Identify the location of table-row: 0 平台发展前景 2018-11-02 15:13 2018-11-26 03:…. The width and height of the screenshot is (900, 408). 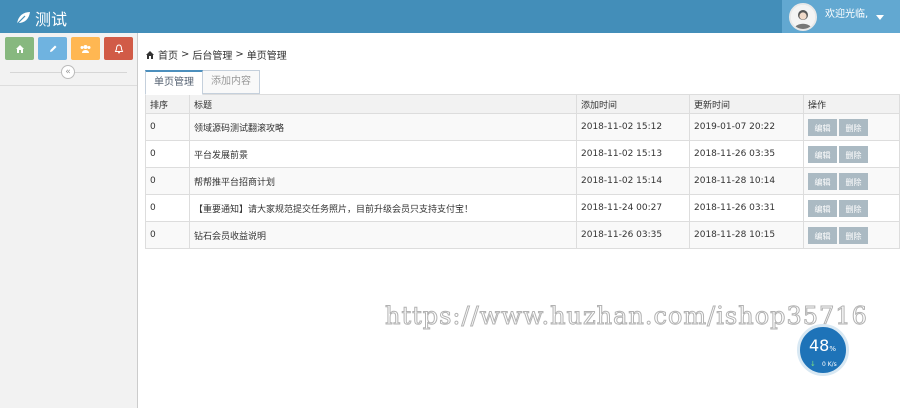
(522, 154).